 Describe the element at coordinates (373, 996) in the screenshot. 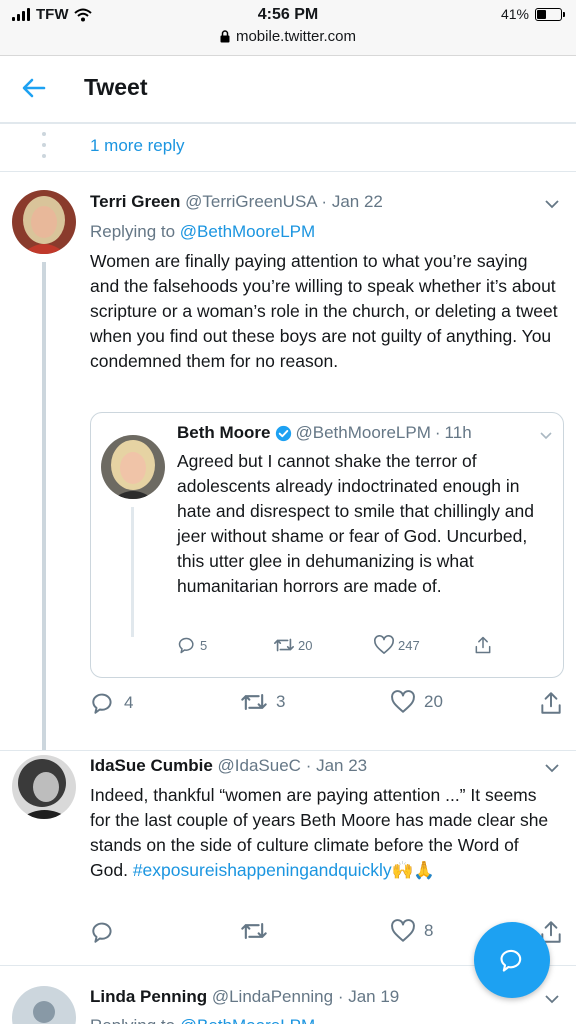

I see `tweet-date: Jan 19` at that location.